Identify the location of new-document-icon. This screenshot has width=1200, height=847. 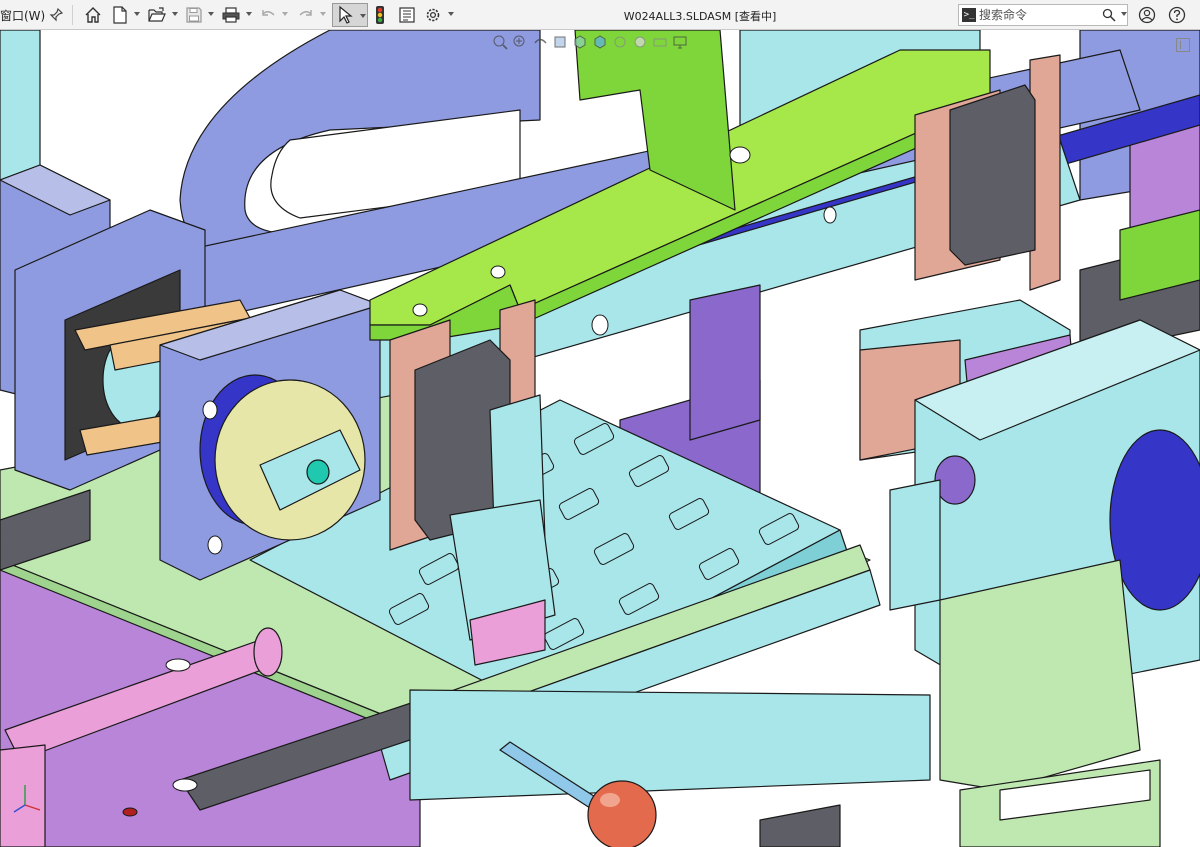
(120, 15).